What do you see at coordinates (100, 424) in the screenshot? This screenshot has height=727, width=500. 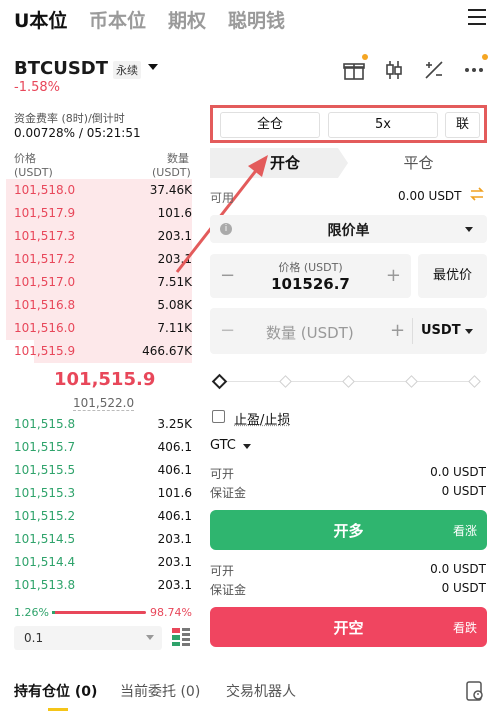 I see `bid-row: 101,515.8 3.25K` at bounding box center [100, 424].